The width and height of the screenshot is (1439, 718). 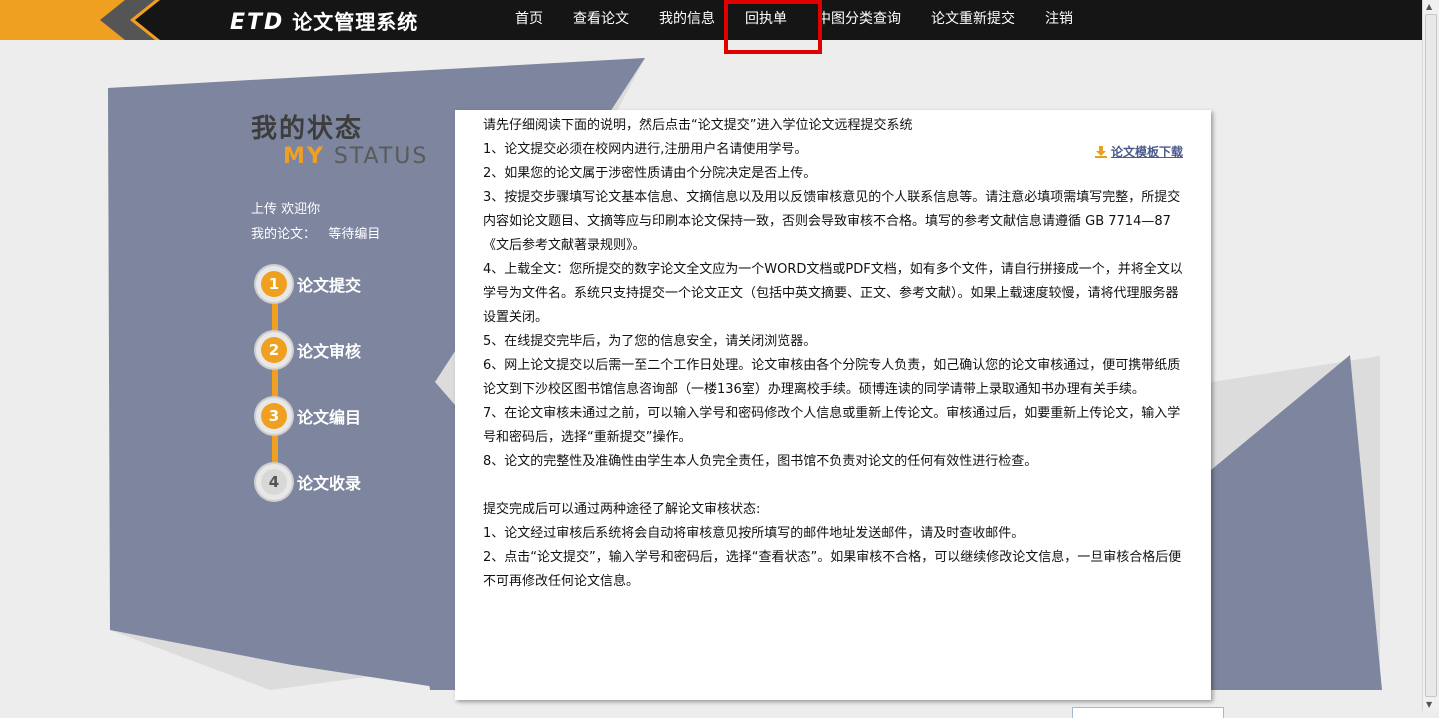 I want to click on status-title-en: MY STATUS, so click(x=356, y=156).